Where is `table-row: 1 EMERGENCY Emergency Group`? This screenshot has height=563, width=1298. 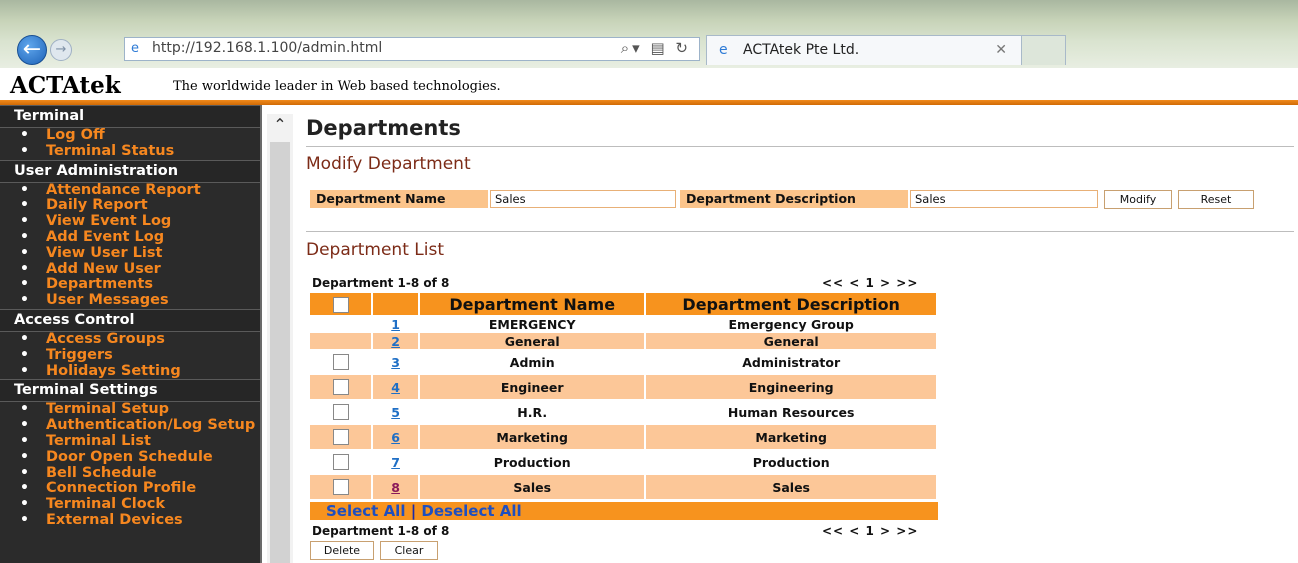
table-row: 1 EMERGENCY Emergency Group is located at coordinates (623, 324).